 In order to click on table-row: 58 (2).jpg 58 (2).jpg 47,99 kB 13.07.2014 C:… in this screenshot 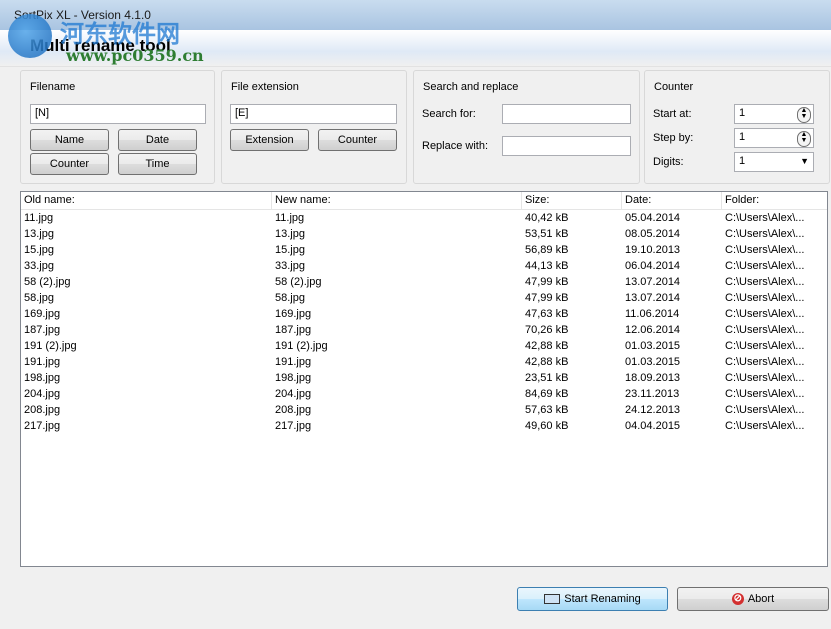, I will do `click(424, 282)`.